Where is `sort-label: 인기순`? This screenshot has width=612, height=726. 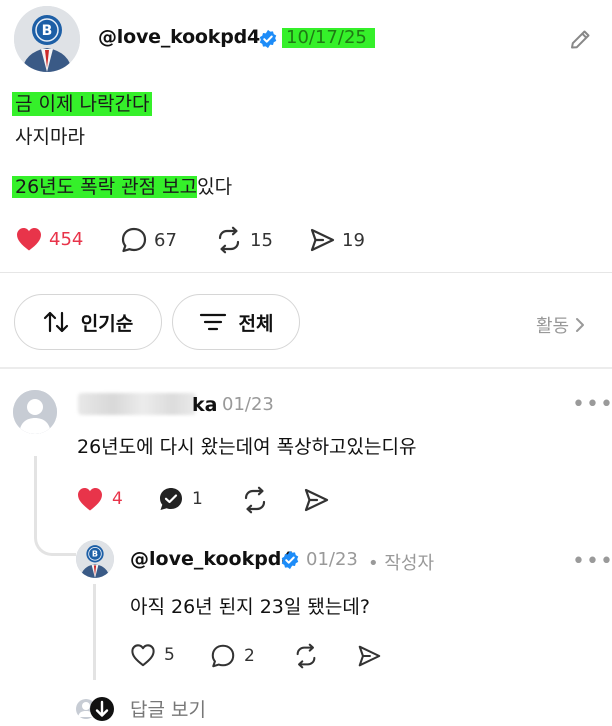 sort-label: 인기순 is located at coordinates (107, 323).